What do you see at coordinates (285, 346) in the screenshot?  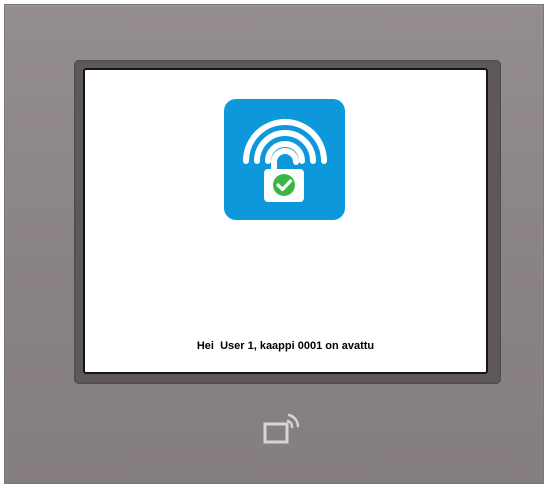 I see `unlock-confirmation-message: Hei User 1, kaappi 0001 on avattu` at bounding box center [285, 346].